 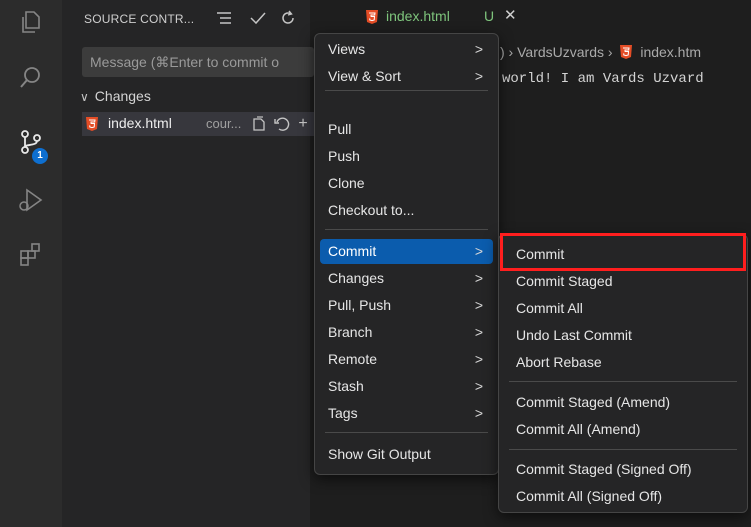 I want to click on menu-item-tags: Tags >, so click(x=406, y=413).